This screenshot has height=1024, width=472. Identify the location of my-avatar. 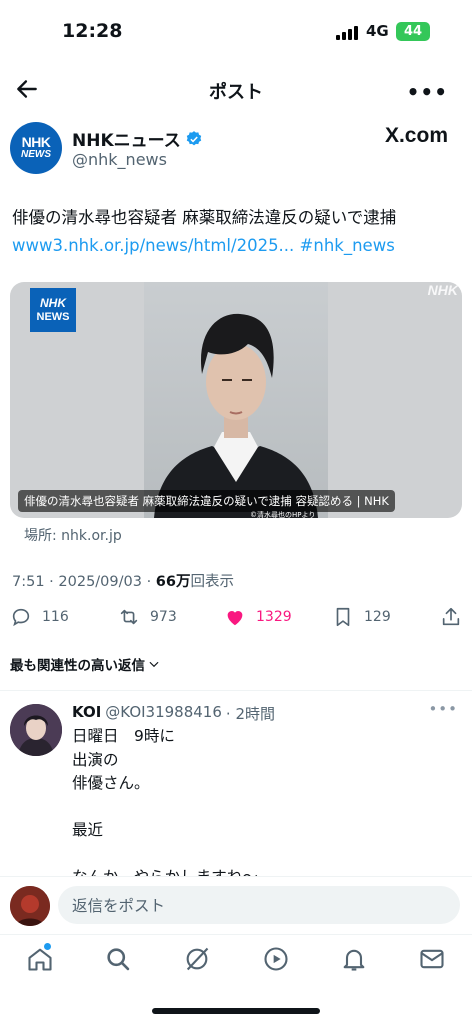
(30, 906).